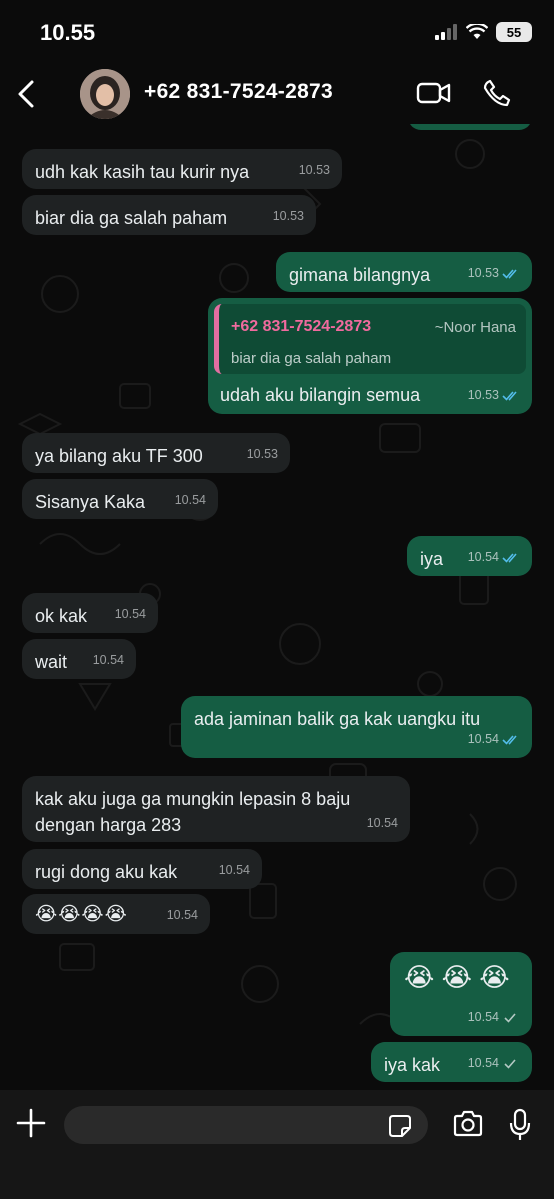 This screenshot has width=554, height=1199. Describe the element at coordinates (68, 32) in the screenshot. I see `status-time: 10.55` at that location.